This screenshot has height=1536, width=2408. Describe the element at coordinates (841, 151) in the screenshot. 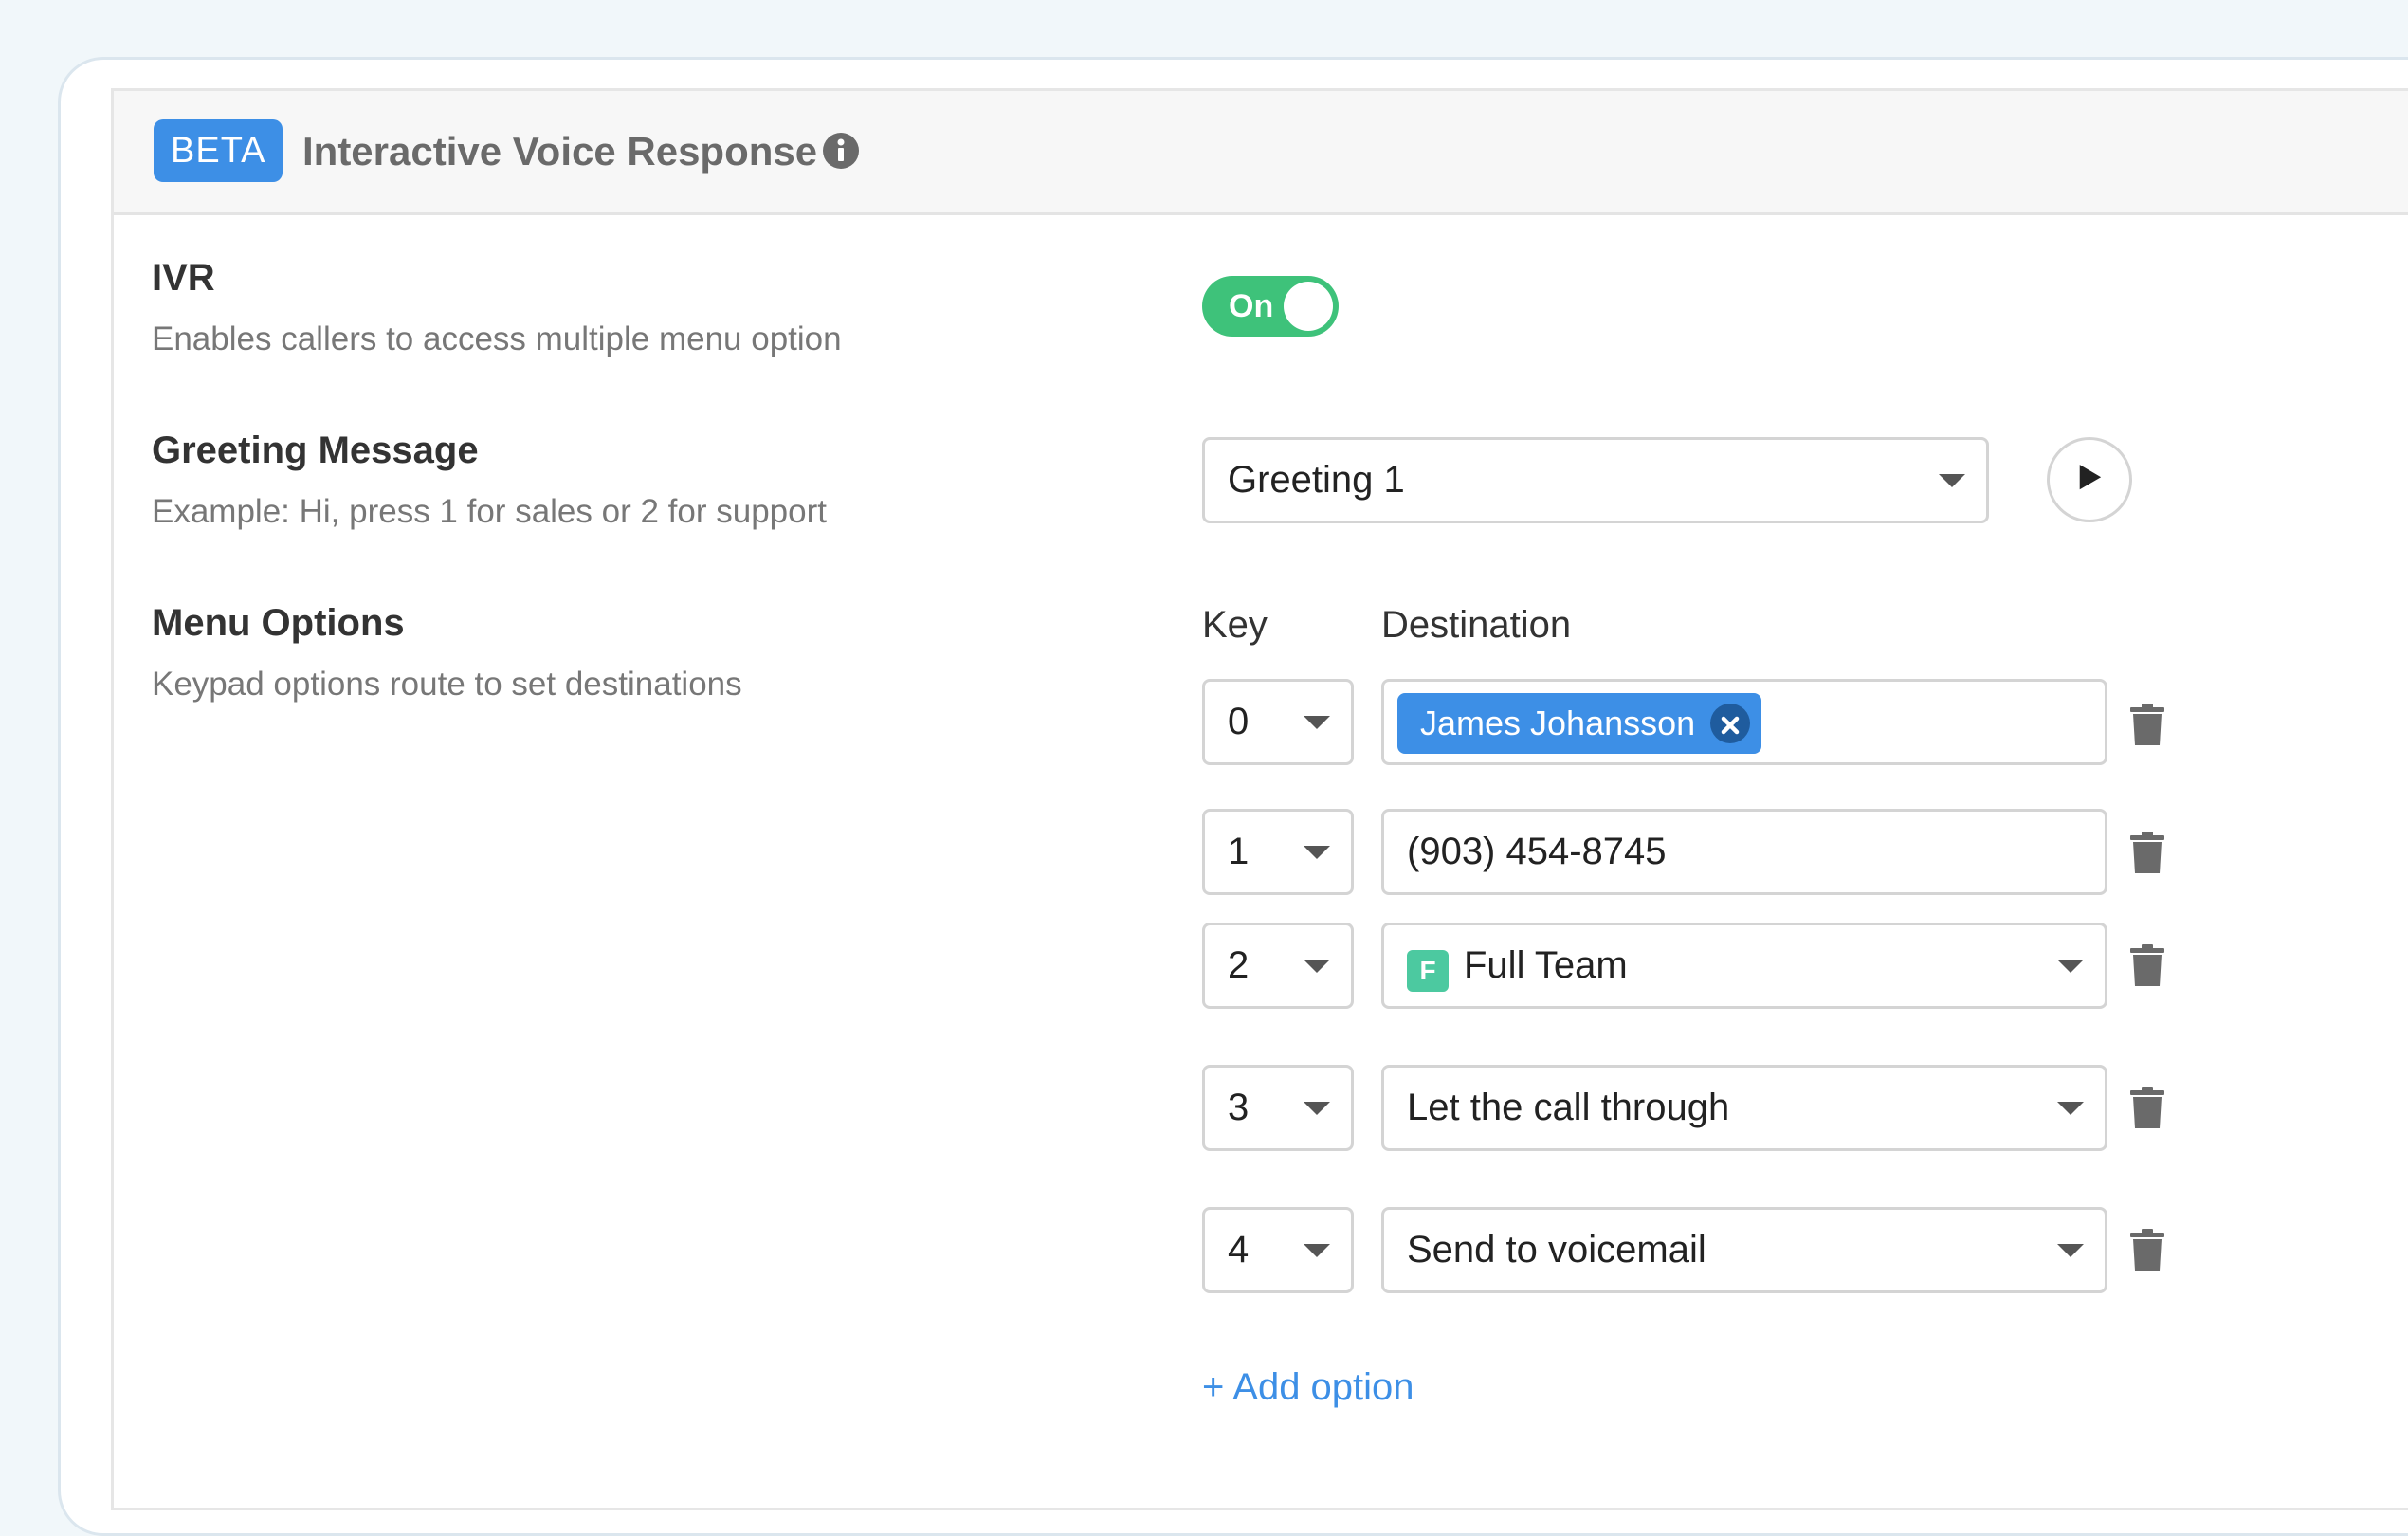

I see `info-icon` at that location.